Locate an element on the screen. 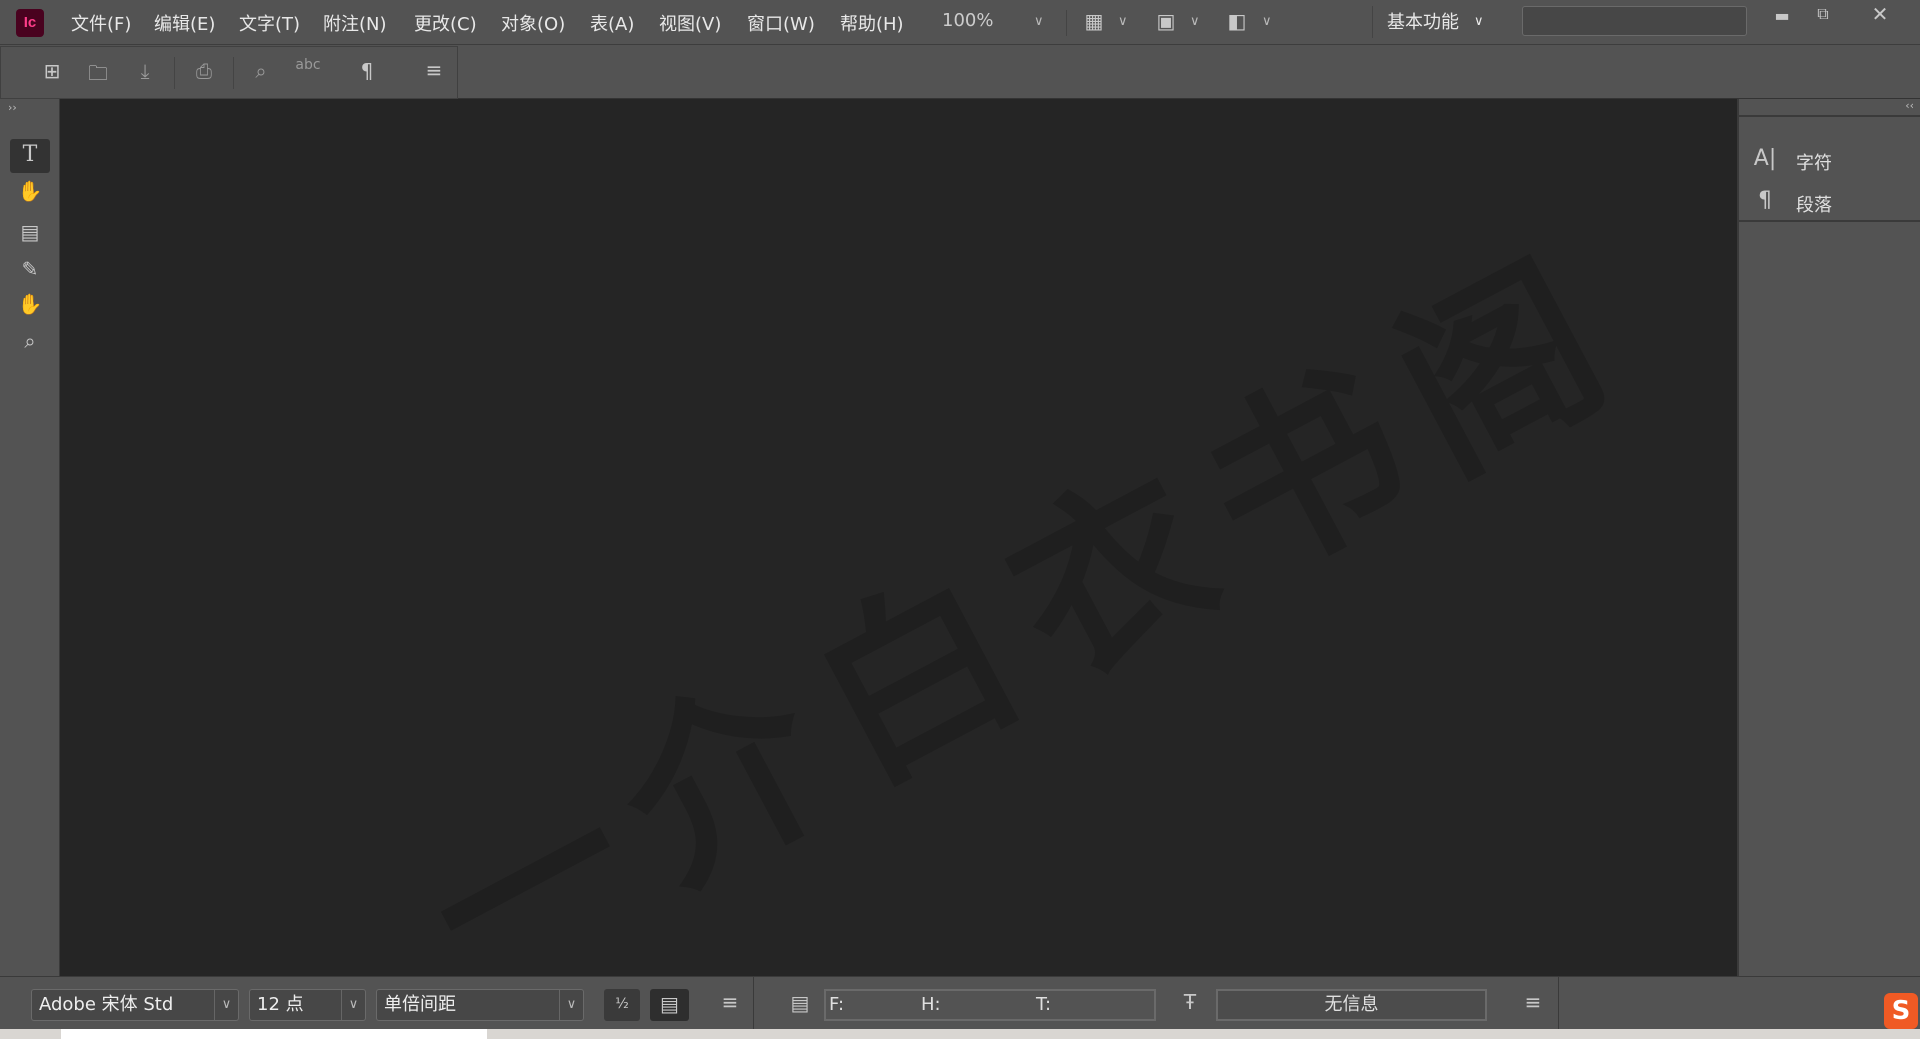 This screenshot has width=1920, height=1039. panel-item-character: A| 字符 is located at coordinates (1829, 159).